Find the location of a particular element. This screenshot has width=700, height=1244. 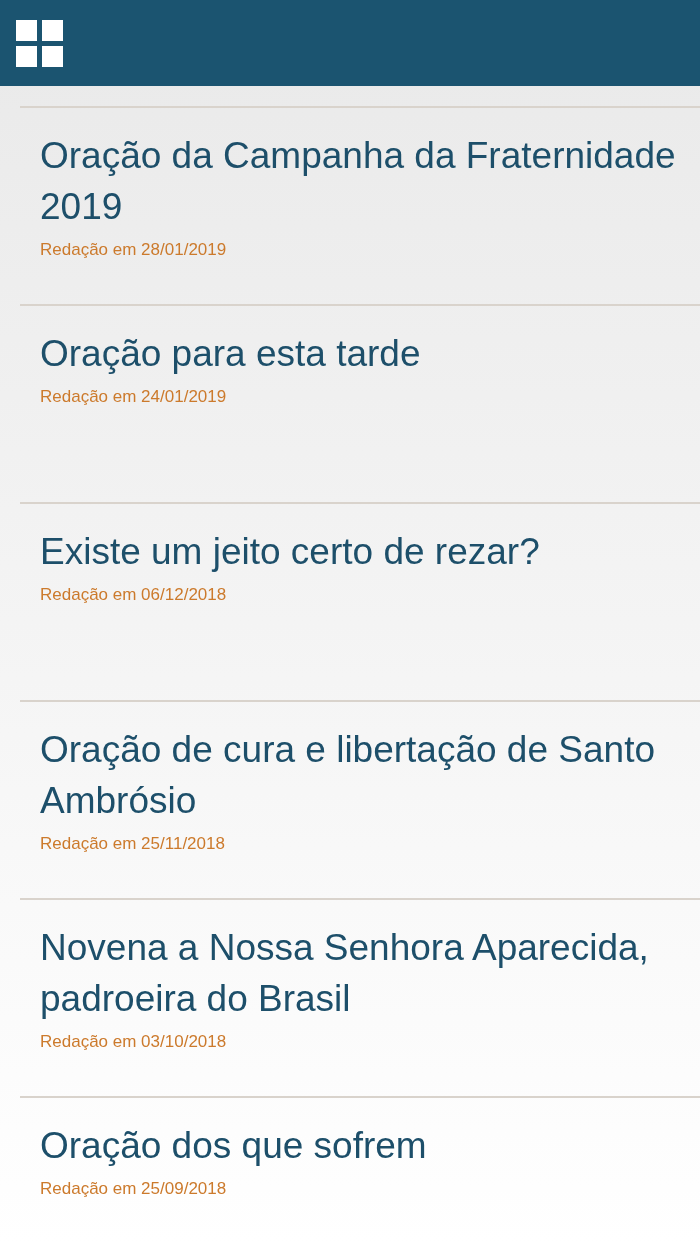

menu-button is located at coordinates (39, 43).